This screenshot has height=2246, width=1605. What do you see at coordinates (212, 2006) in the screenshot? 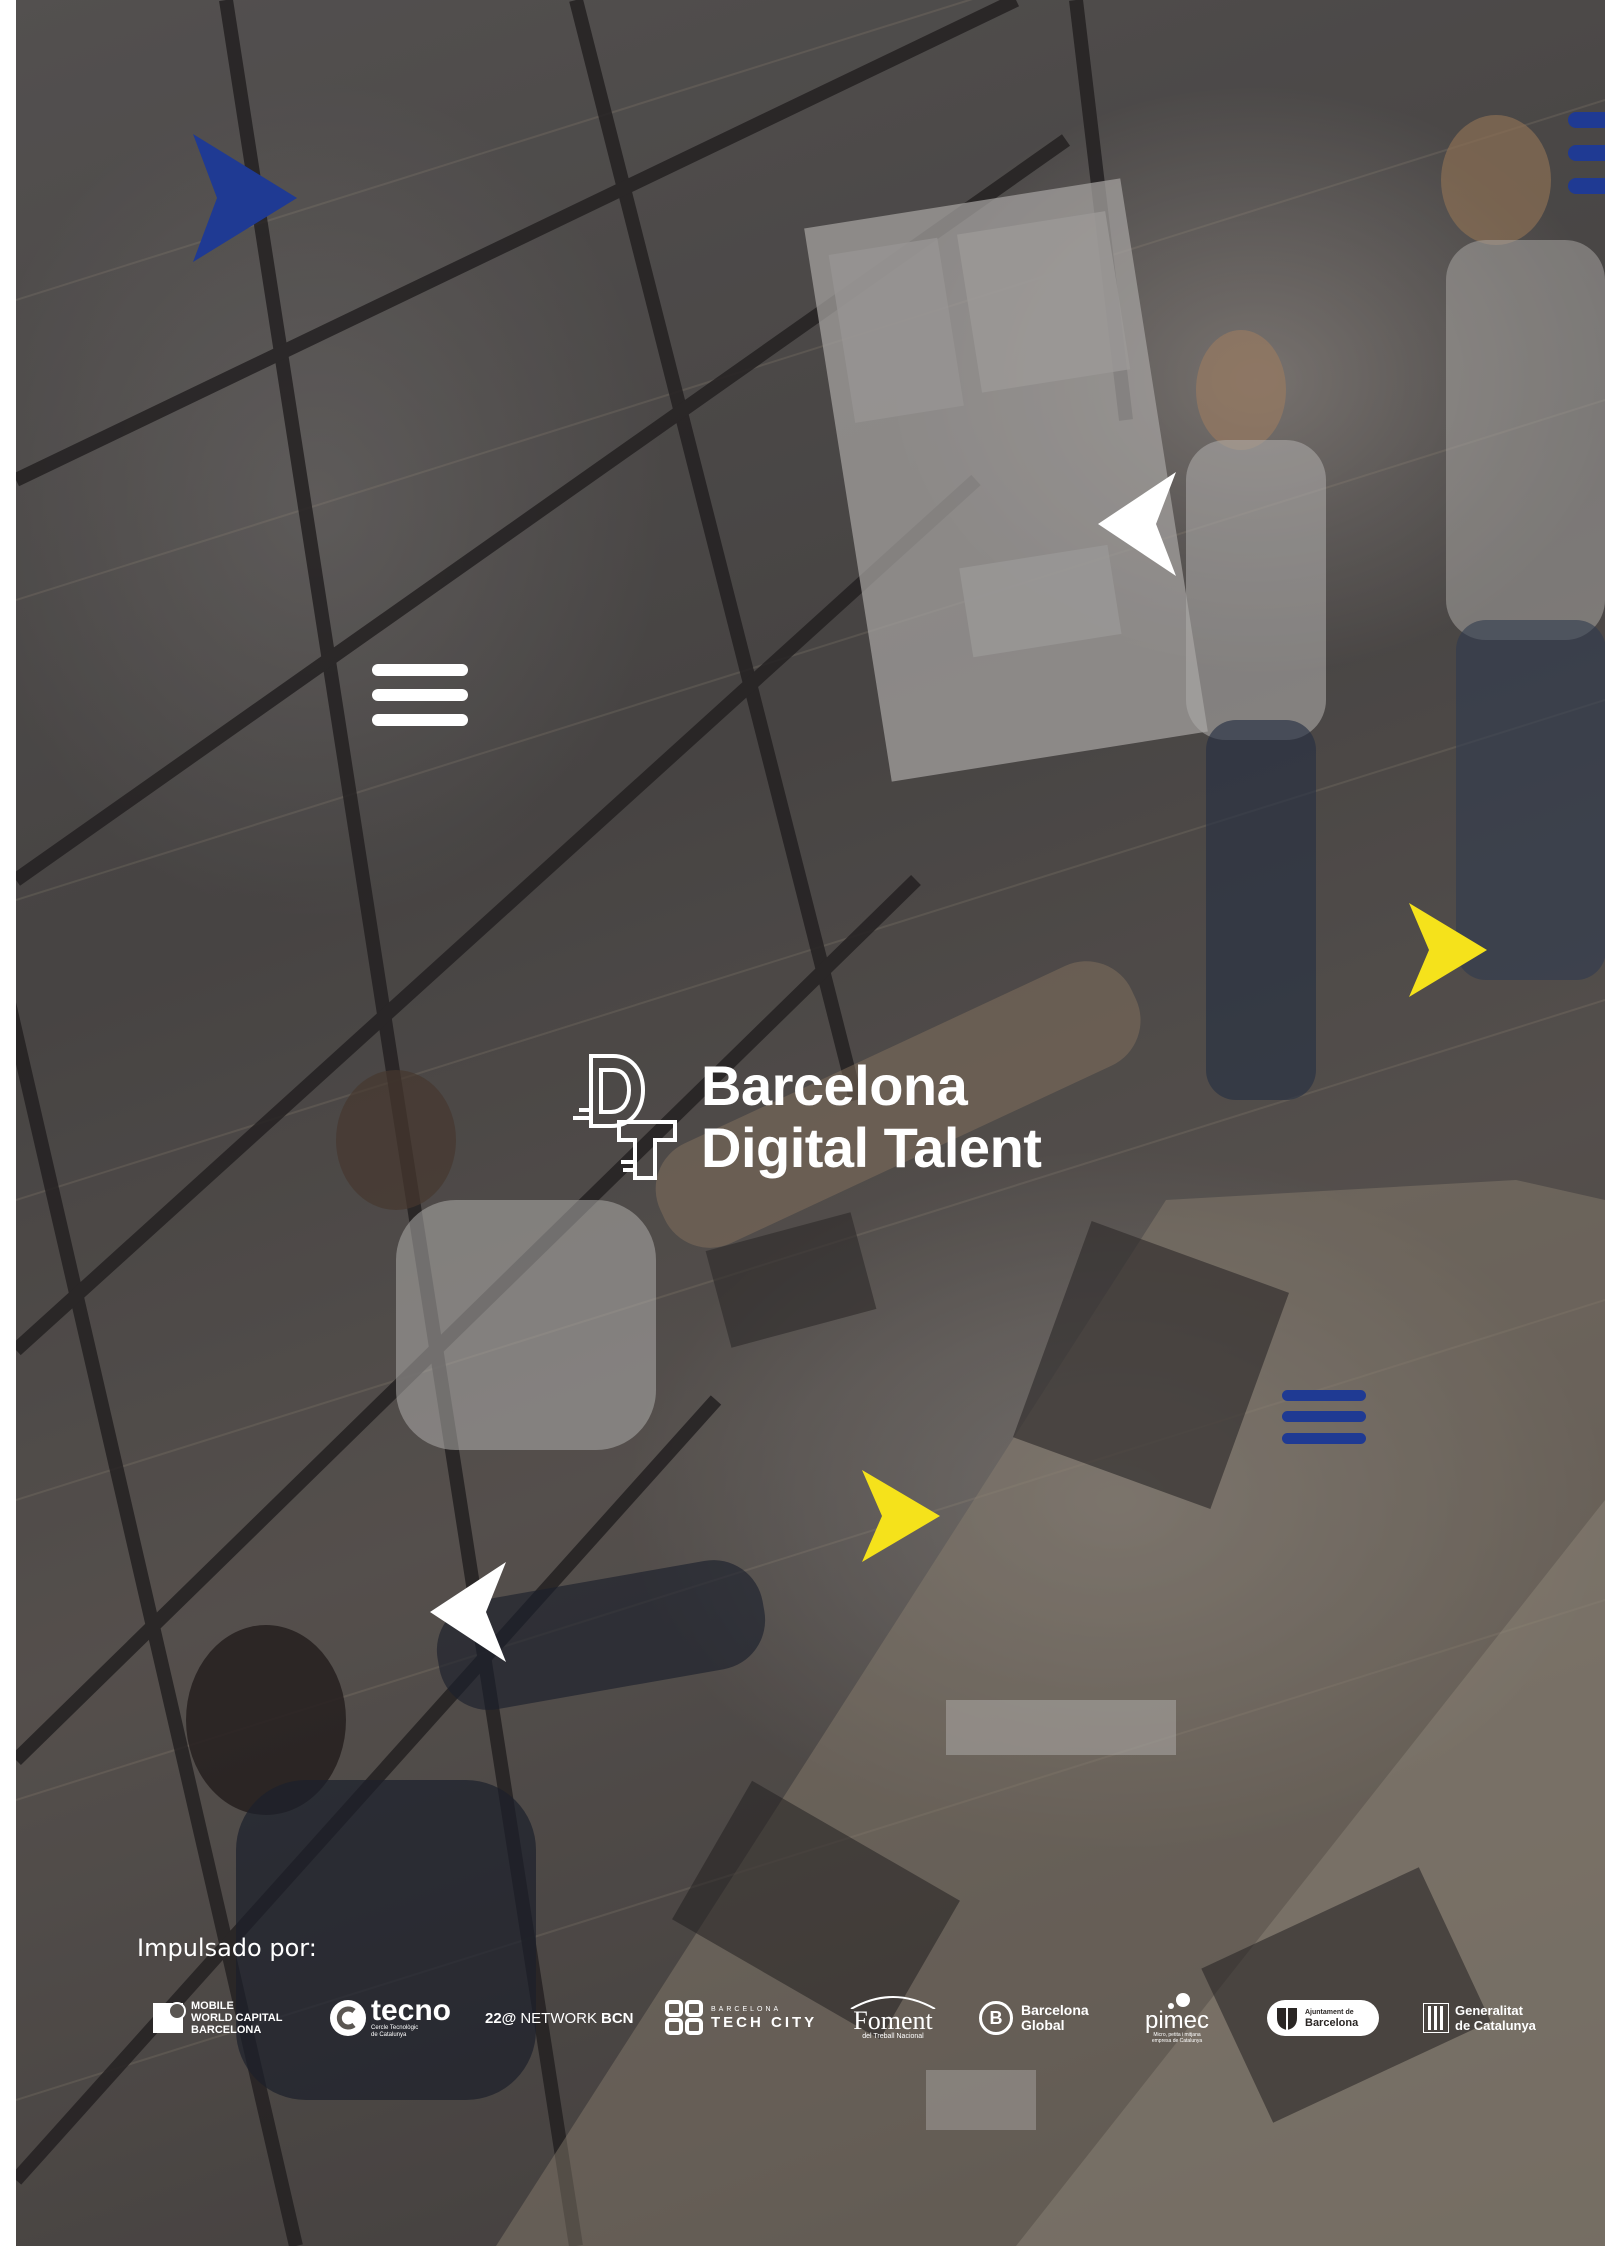
I see `partner-name: MOBILE` at bounding box center [212, 2006].